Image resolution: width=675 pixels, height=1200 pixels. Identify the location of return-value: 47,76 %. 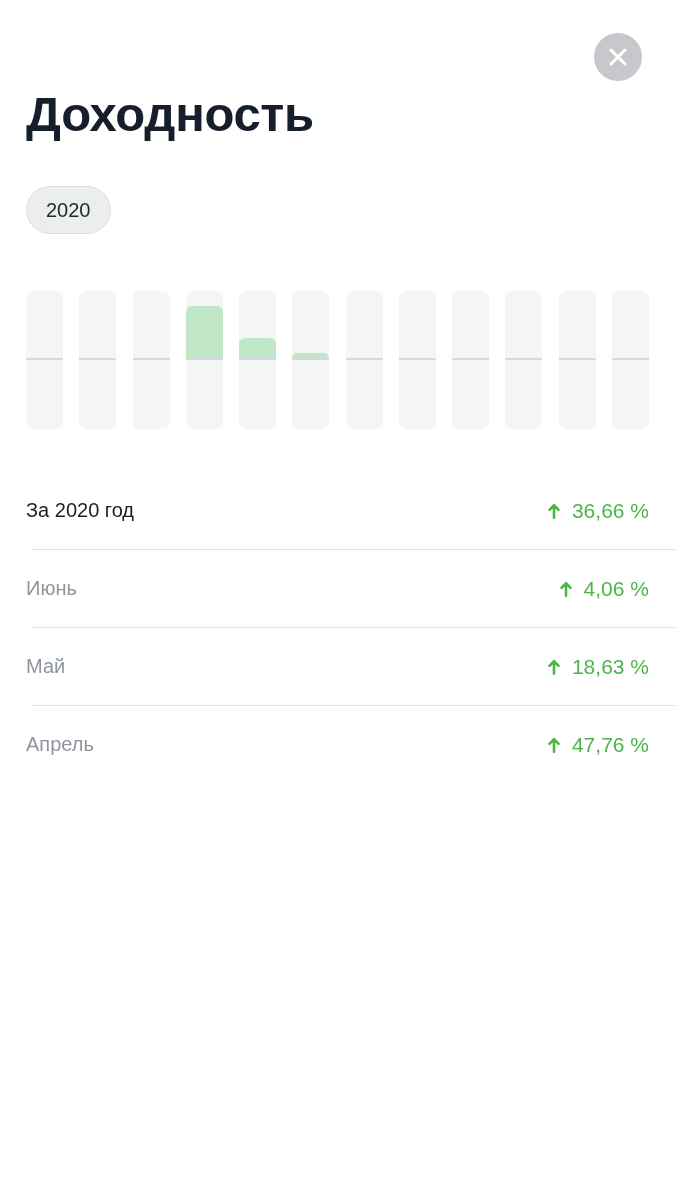
(610, 744).